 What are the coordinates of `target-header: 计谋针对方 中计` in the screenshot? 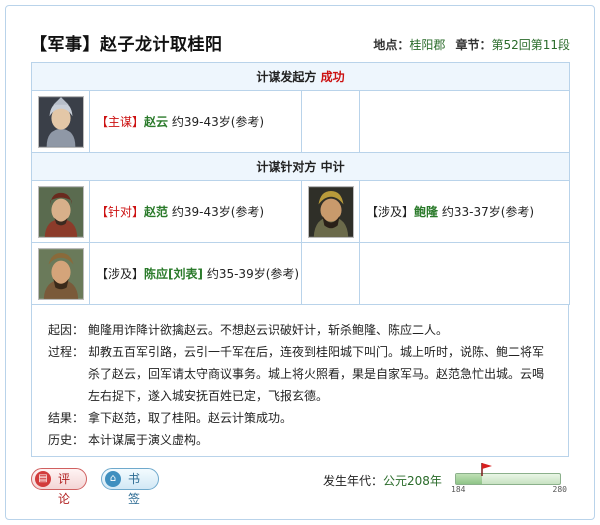 It's located at (300, 166).